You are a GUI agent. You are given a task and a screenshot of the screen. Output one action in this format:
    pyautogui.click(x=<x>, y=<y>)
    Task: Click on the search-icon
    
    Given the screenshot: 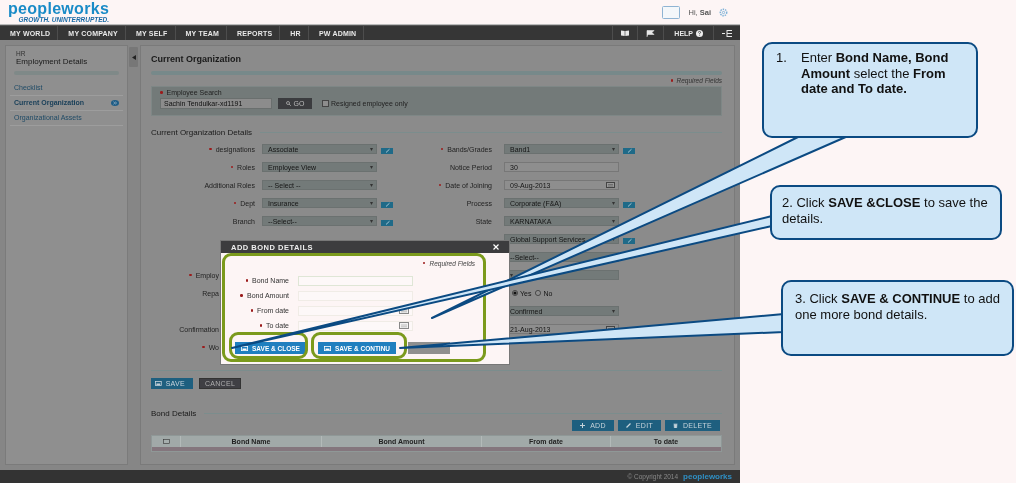 What is the action you would take?
    pyautogui.click(x=288, y=103)
    